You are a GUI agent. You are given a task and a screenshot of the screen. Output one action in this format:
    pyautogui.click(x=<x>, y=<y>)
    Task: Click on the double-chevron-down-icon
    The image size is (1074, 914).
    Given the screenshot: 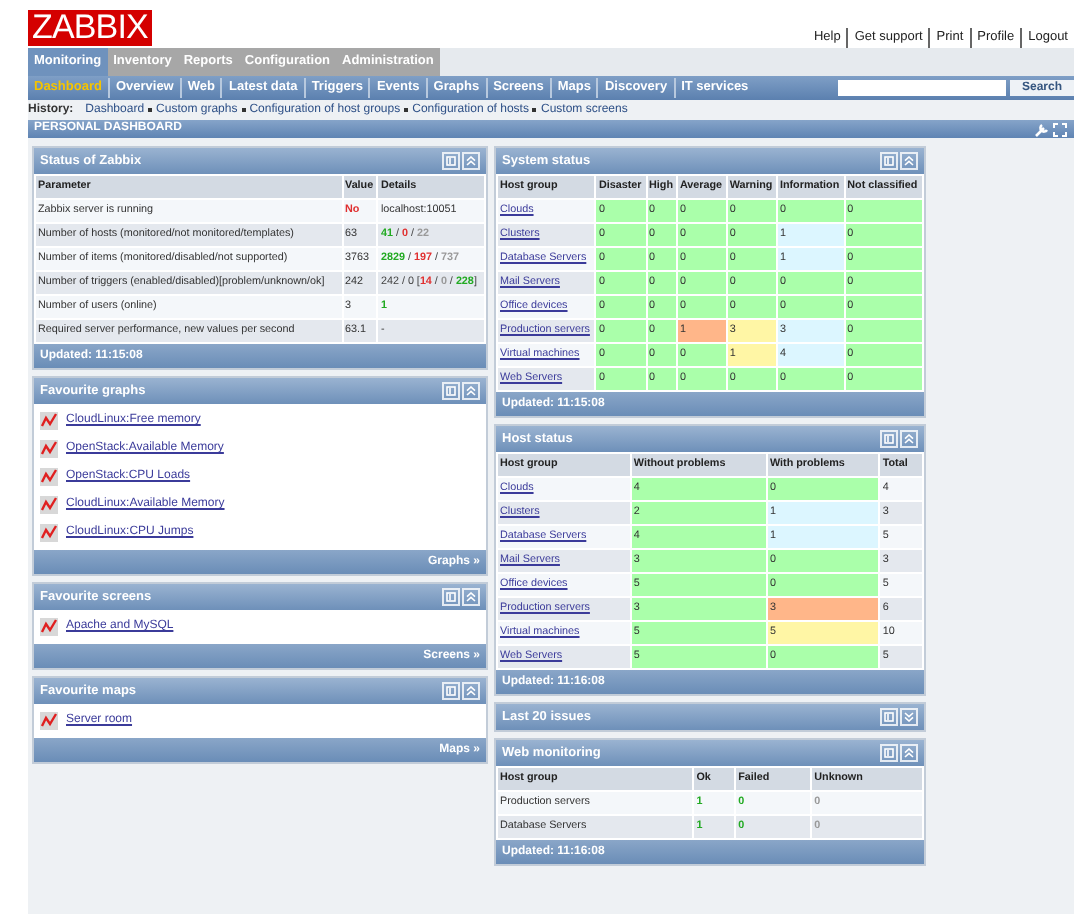 What is the action you would take?
    pyautogui.click(x=909, y=717)
    